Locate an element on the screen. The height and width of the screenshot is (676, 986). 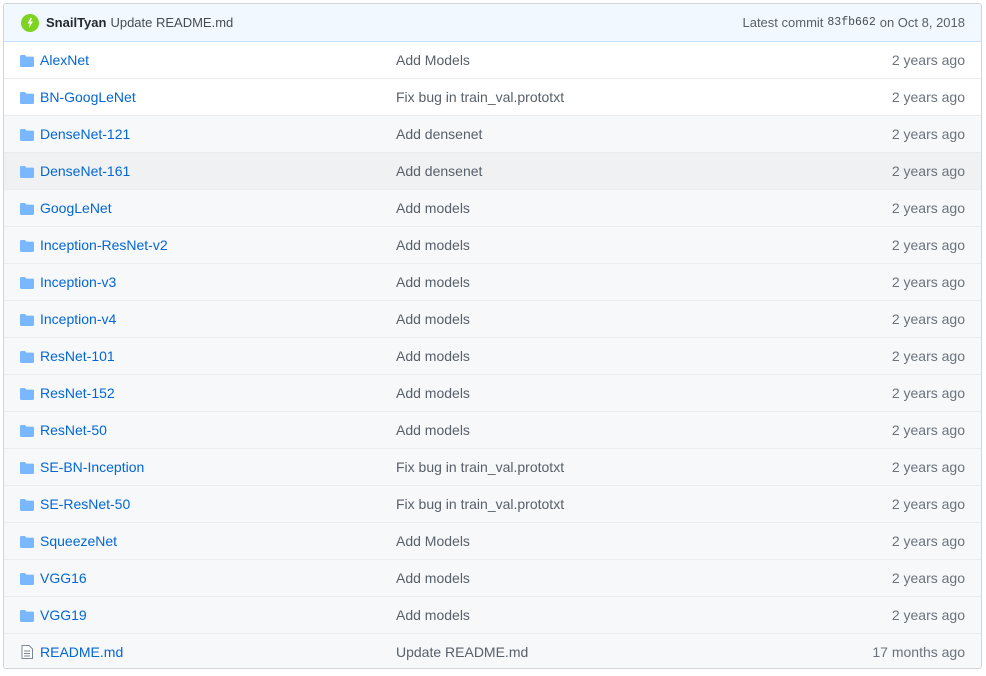
latest-commit-info: Latest commit 83fb662 on Oct 8, 2018 is located at coordinates (853, 22).